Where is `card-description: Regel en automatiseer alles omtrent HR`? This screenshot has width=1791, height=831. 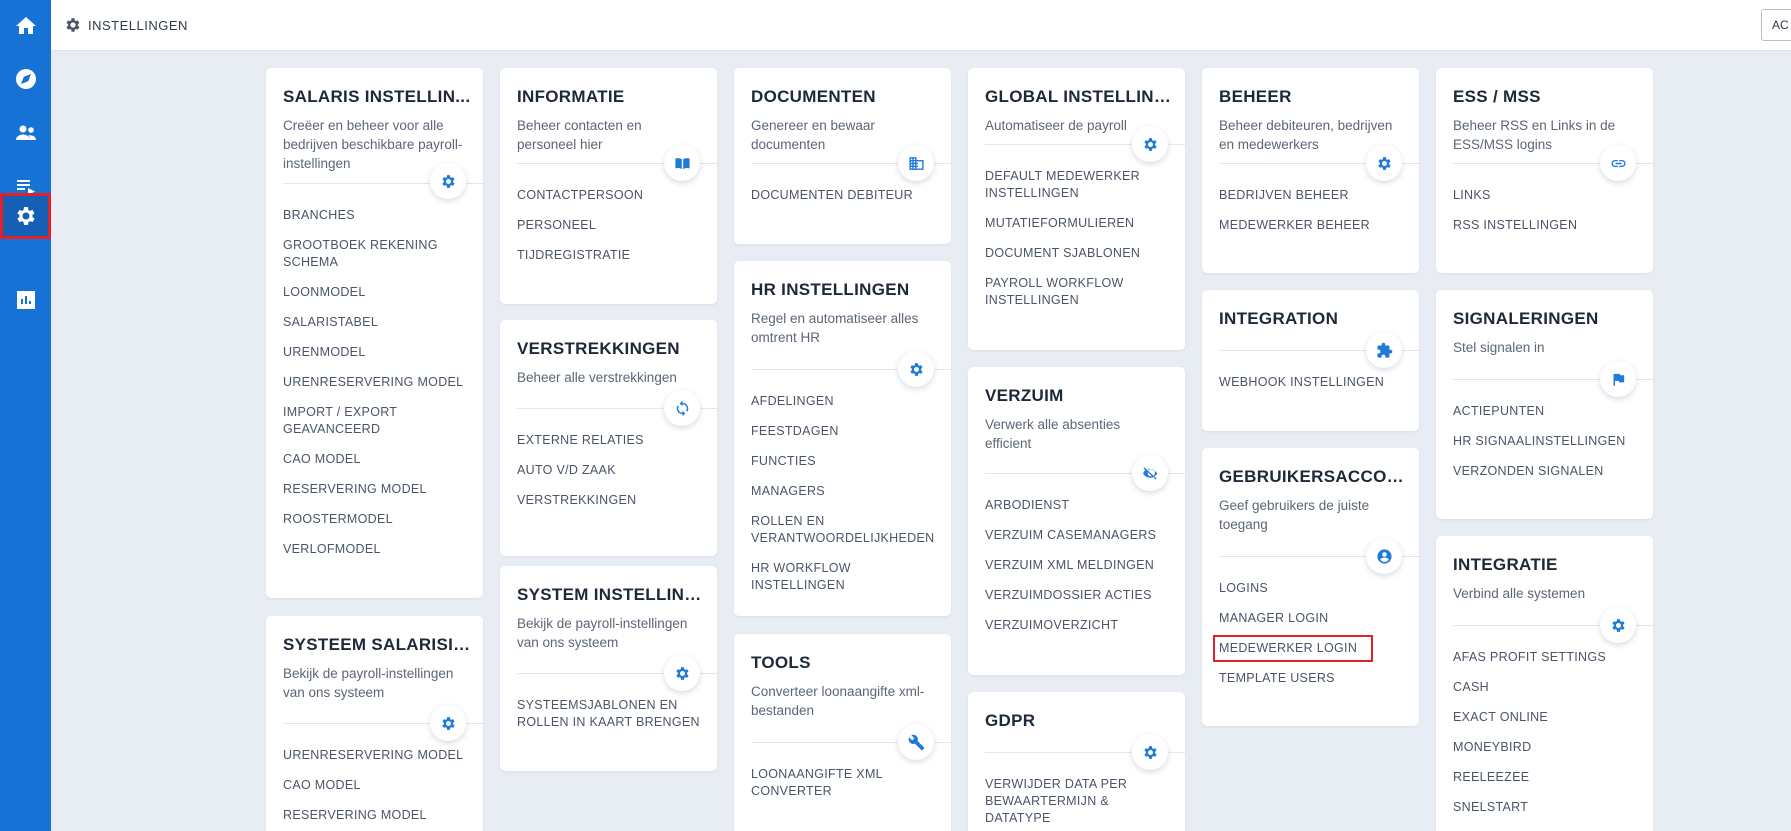
card-description: Regel en automatiseer alles omtrent HR is located at coordinates (835, 328).